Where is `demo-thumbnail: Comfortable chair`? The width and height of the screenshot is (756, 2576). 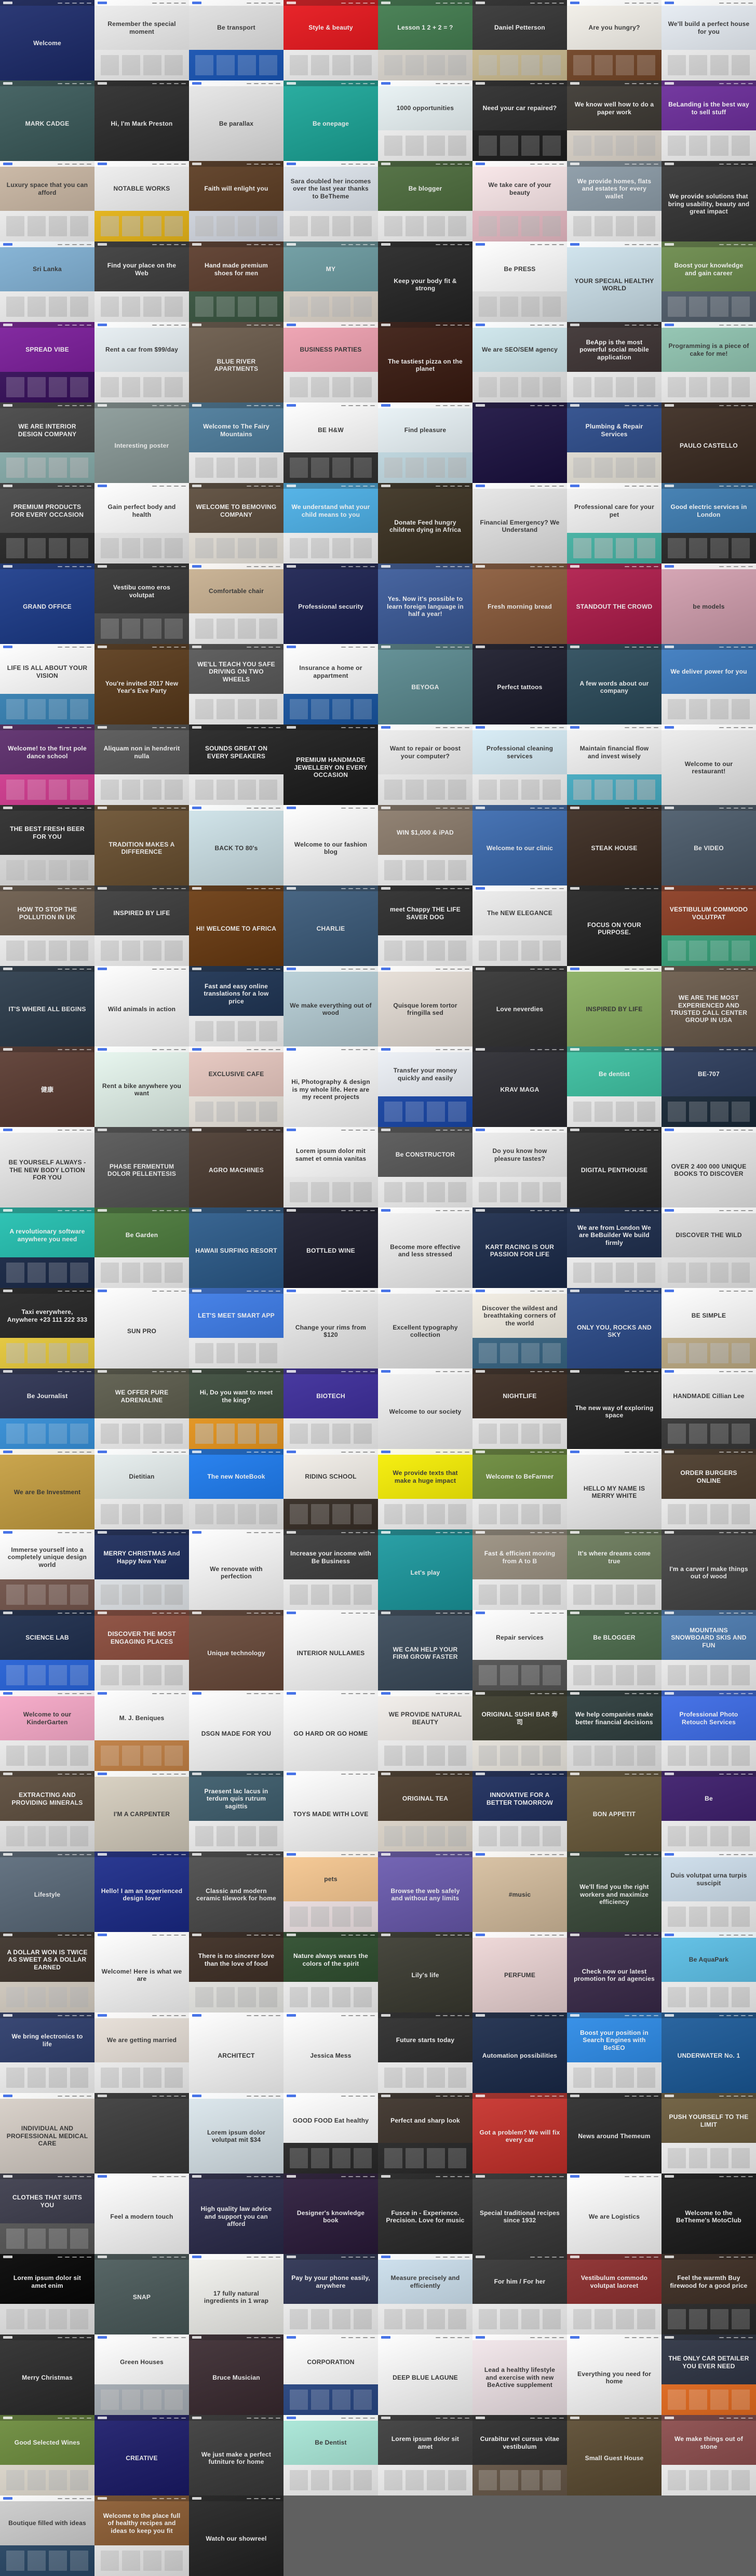
demo-thumbnail: Comfortable chair is located at coordinates (236, 604).